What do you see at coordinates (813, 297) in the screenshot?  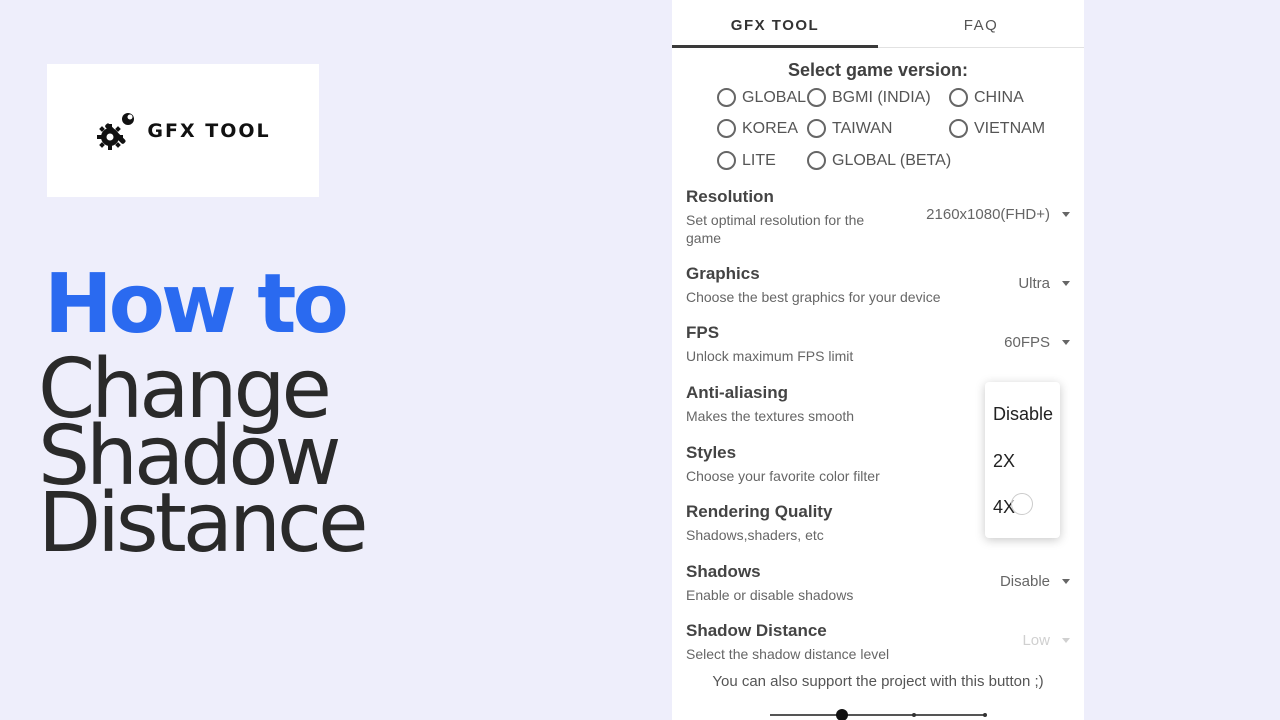 I see `setting-desc: Choose the best graphics for your device` at bounding box center [813, 297].